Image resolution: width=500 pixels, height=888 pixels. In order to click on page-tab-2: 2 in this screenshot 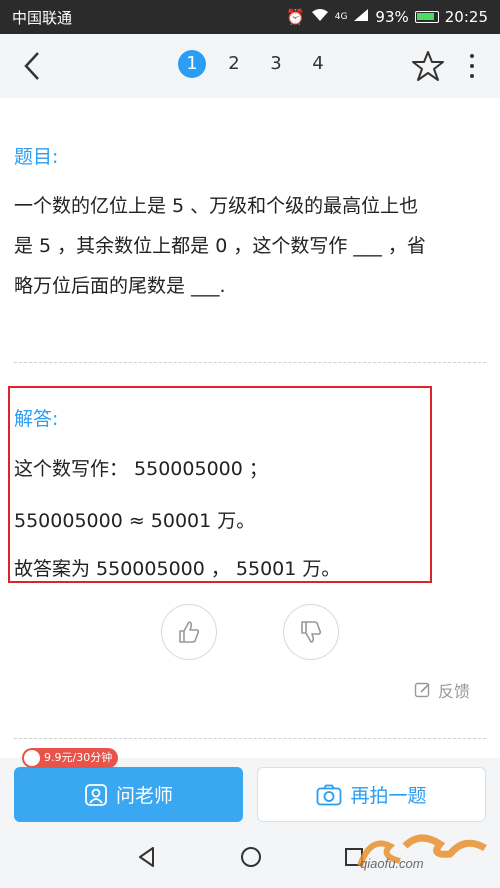, I will do `click(234, 64)`.